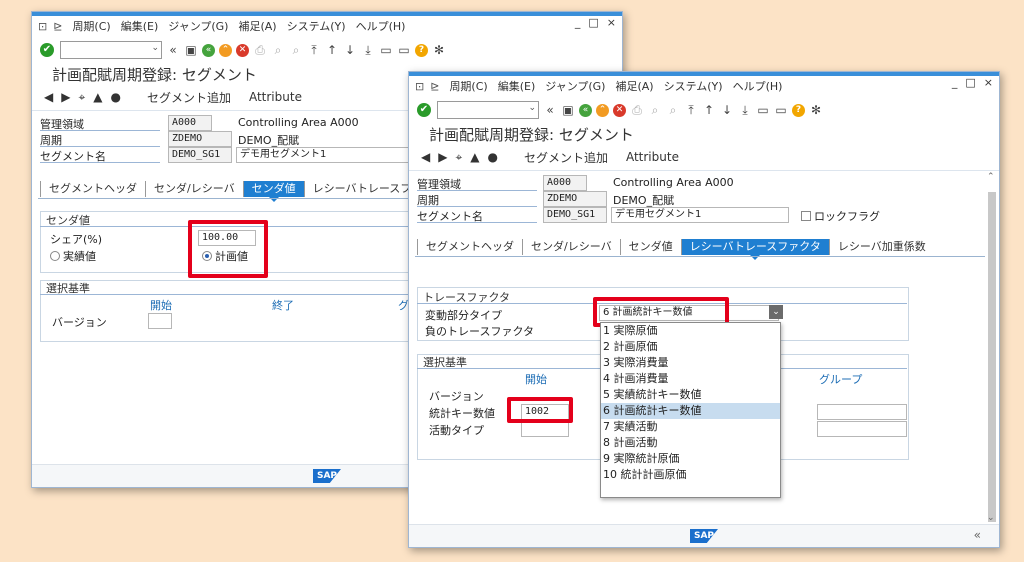  I want to click on dropdown-option: 10 統計計画原価, so click(690, 475).